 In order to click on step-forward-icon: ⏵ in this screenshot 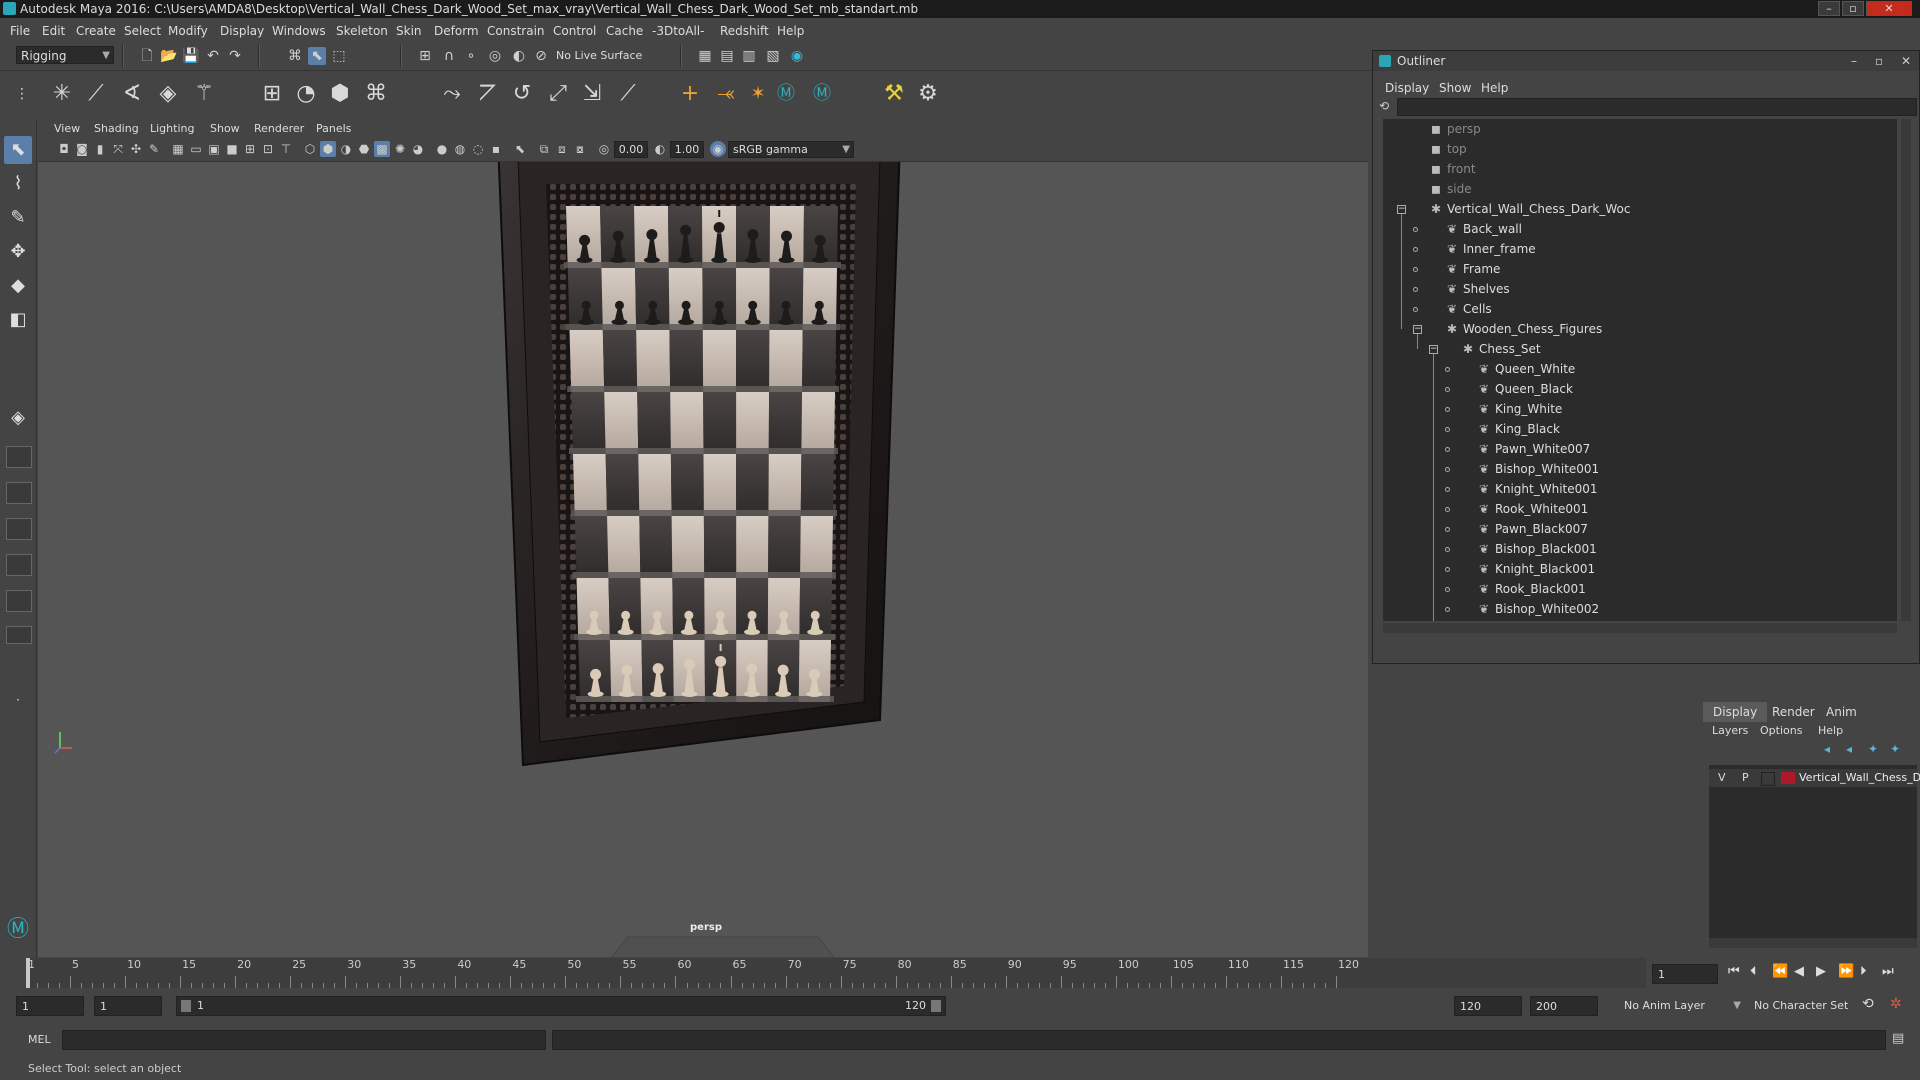, I will do `click(1863, 971)`.